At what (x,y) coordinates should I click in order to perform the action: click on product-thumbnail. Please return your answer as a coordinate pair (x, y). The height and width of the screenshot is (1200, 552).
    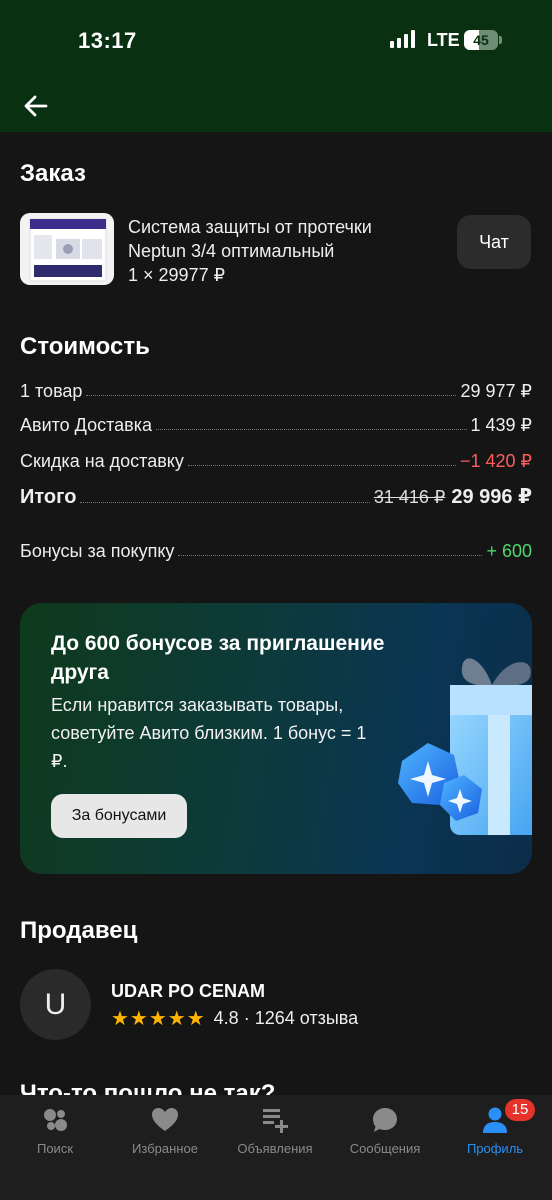
    Looking at the image, I should click on (67, 249).